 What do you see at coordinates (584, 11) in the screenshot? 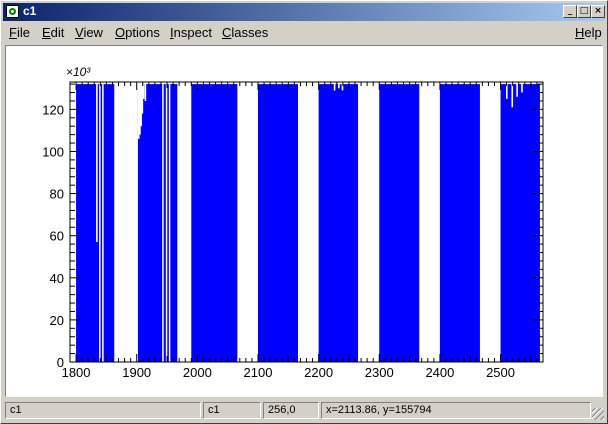
I see `maximize-button: □` at bounding box center [584, 11].